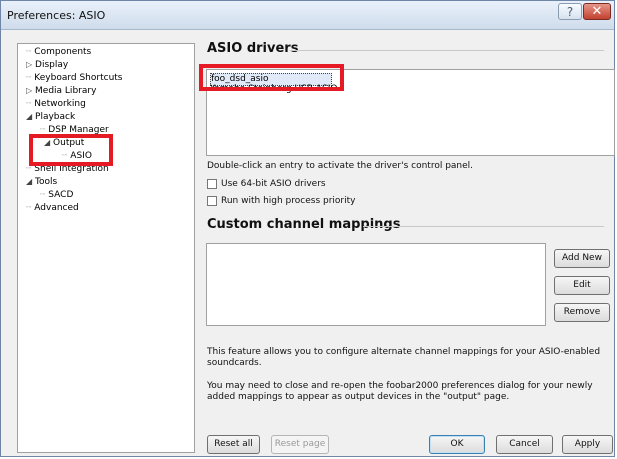 The image size is (617, 459). I want to click on tree-item-media-library: ▷ Media Library, so click(61, 91).